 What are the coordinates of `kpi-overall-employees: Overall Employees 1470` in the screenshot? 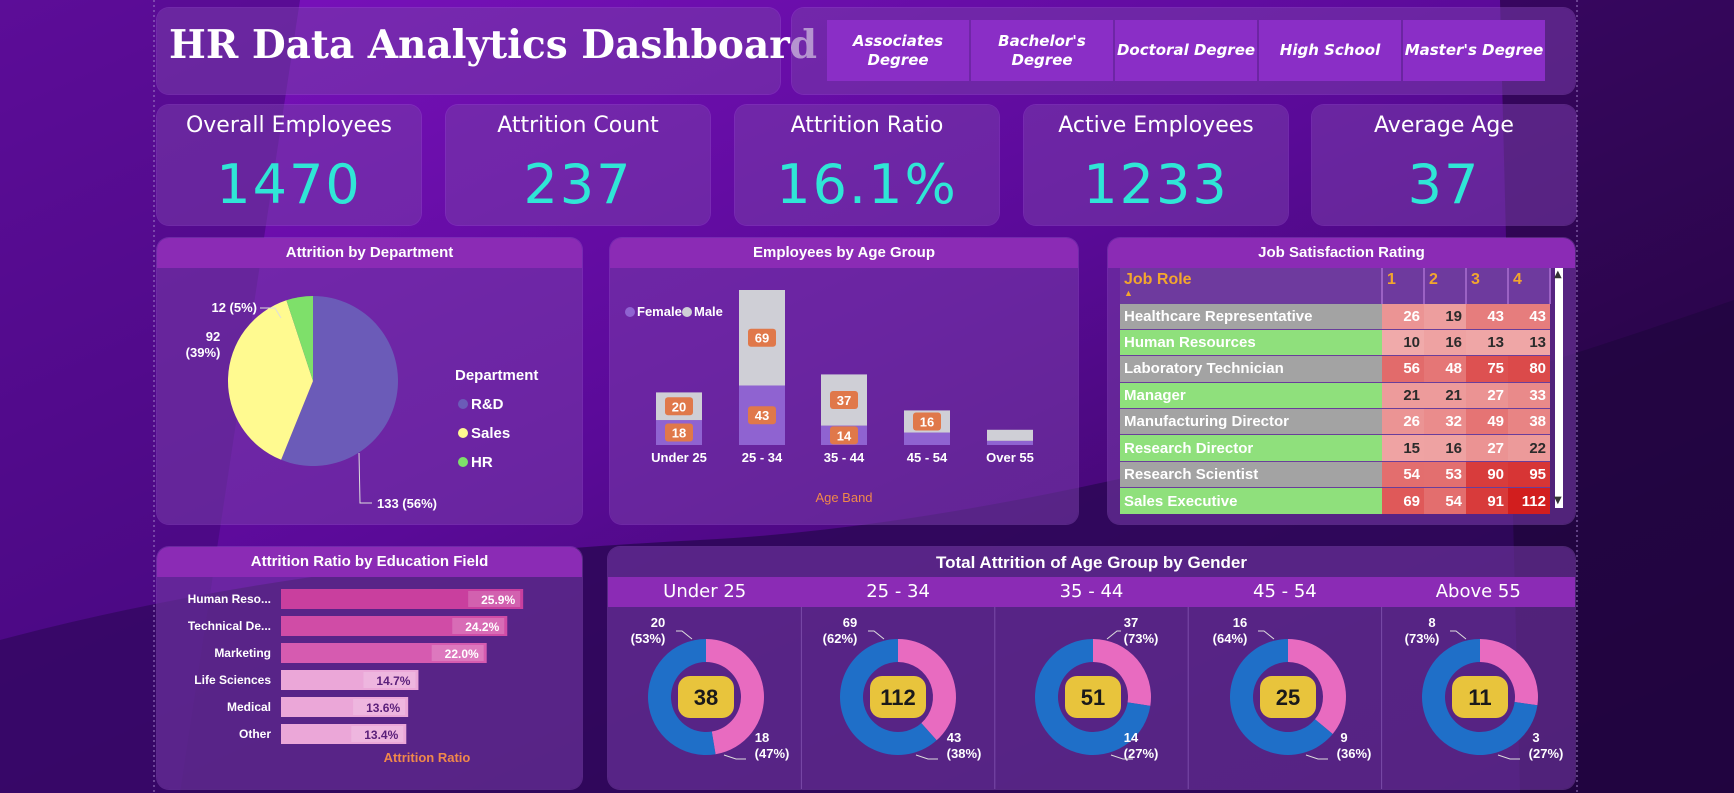 It's located at (289, 165).